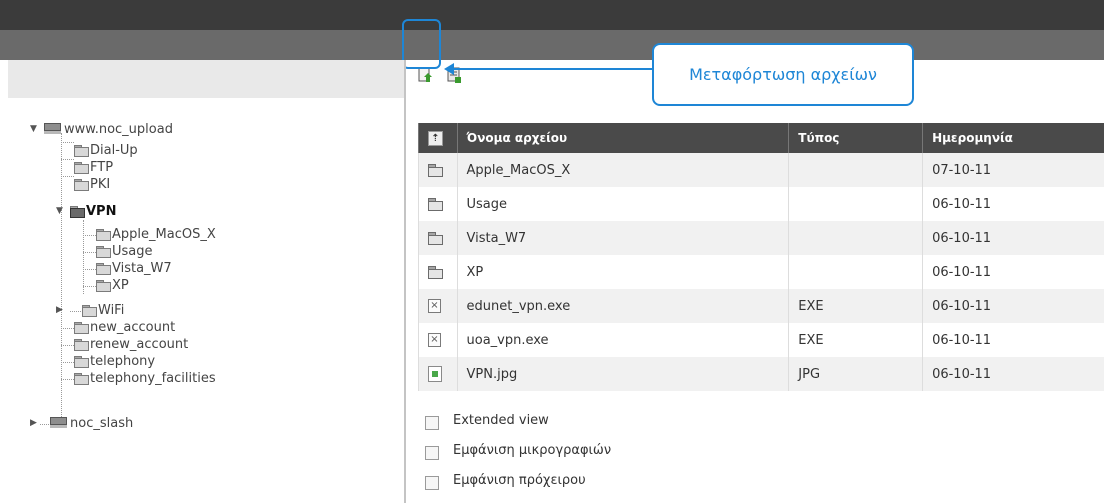  What do you see at coordinates (120, 285) in the screenshot?
I see `tree-node-label: XP` at bounding box center [120, 285].